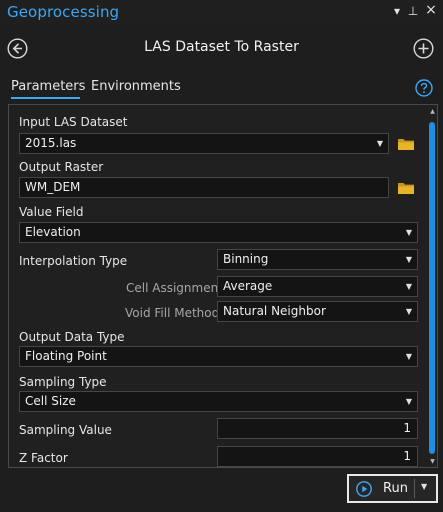  I want to click on scrollbar-thumb, so click(432, 288).